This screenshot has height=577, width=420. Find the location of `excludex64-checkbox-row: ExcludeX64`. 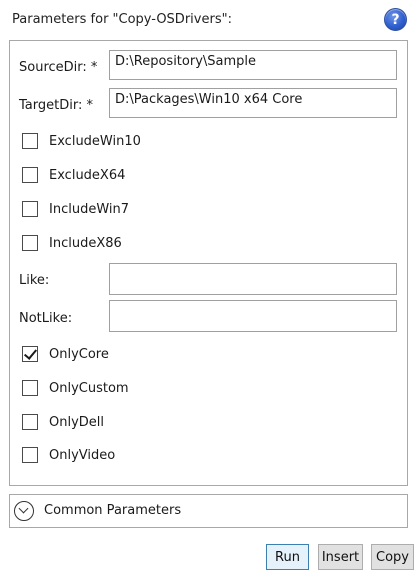

excludex64-checkbox-row: ExcludeX64 is located at coordinates (73, 175).